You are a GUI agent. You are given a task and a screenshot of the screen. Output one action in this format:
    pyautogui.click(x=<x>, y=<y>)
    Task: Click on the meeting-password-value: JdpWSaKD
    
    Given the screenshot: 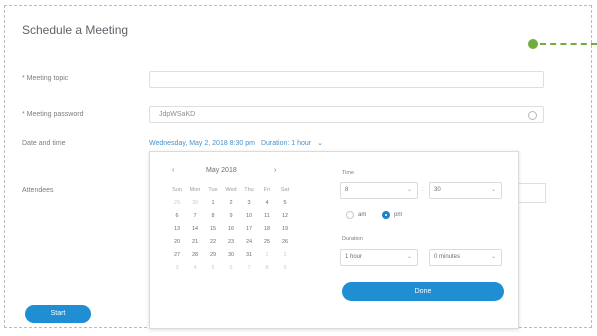 What is the action you would take?
    pyautogui.click(x=177, y=114)
    